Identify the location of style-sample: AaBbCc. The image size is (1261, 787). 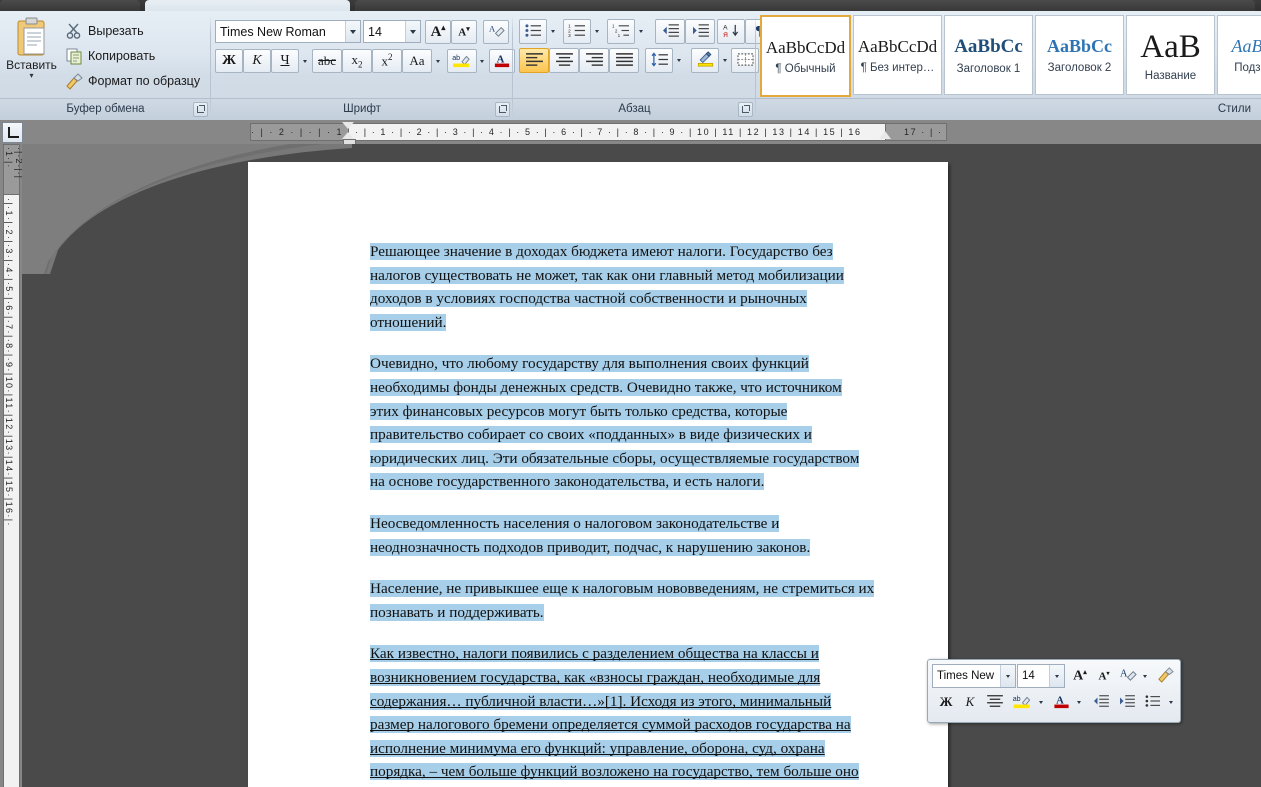
(988, 46).